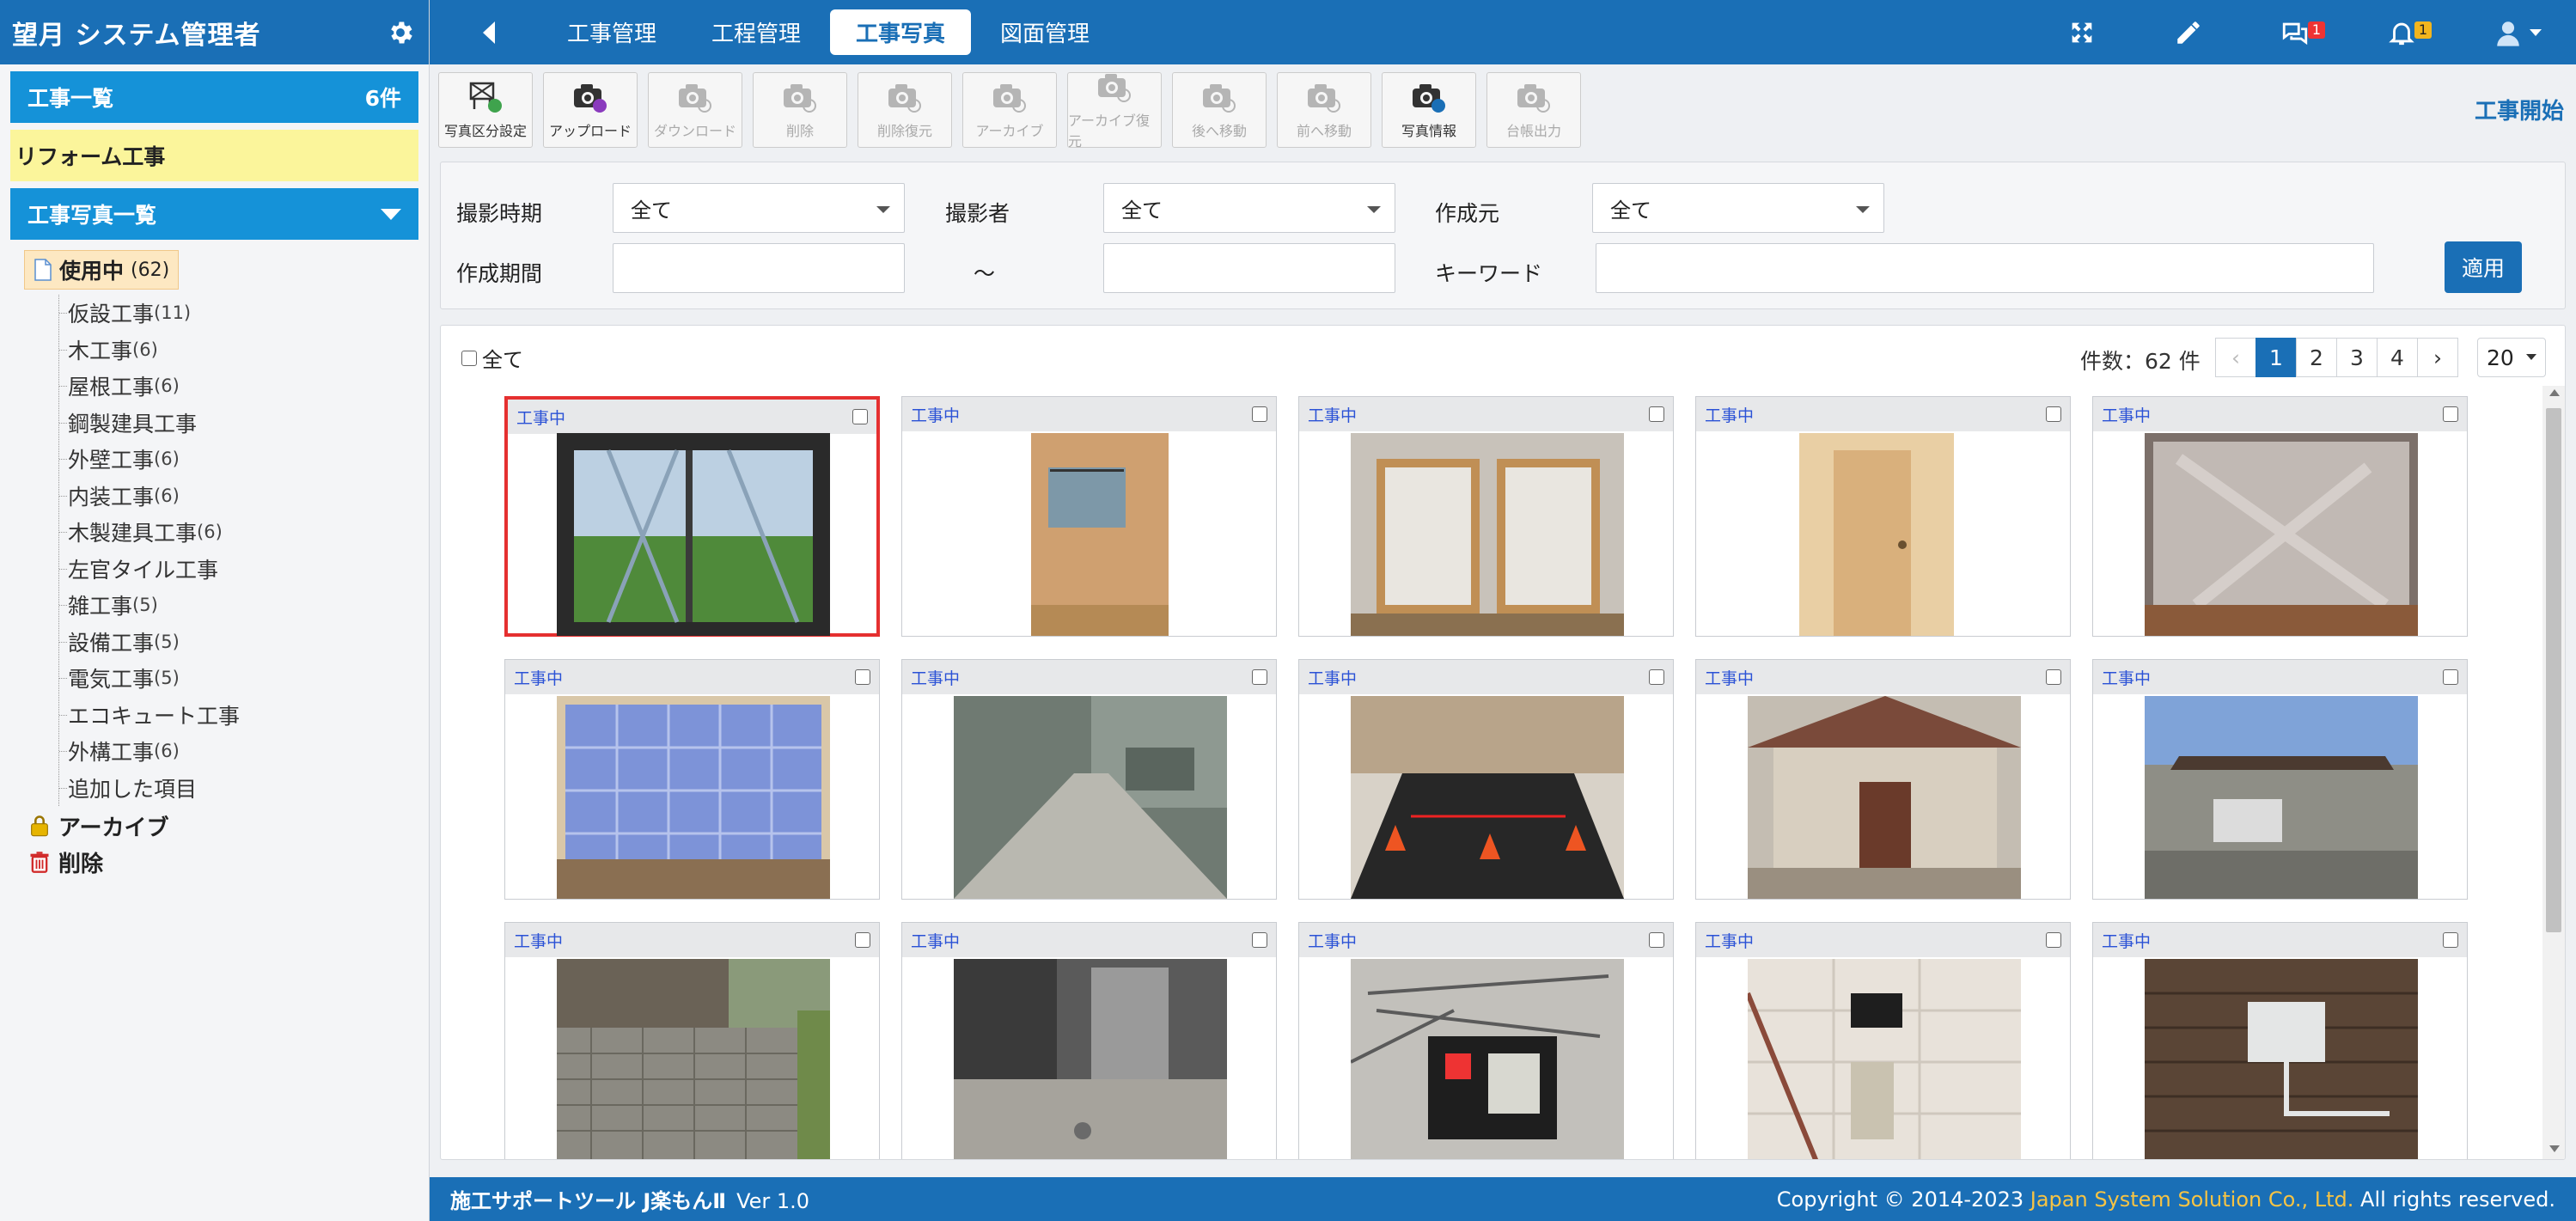  I want to click on page-button: 1, so click(2276, 357).